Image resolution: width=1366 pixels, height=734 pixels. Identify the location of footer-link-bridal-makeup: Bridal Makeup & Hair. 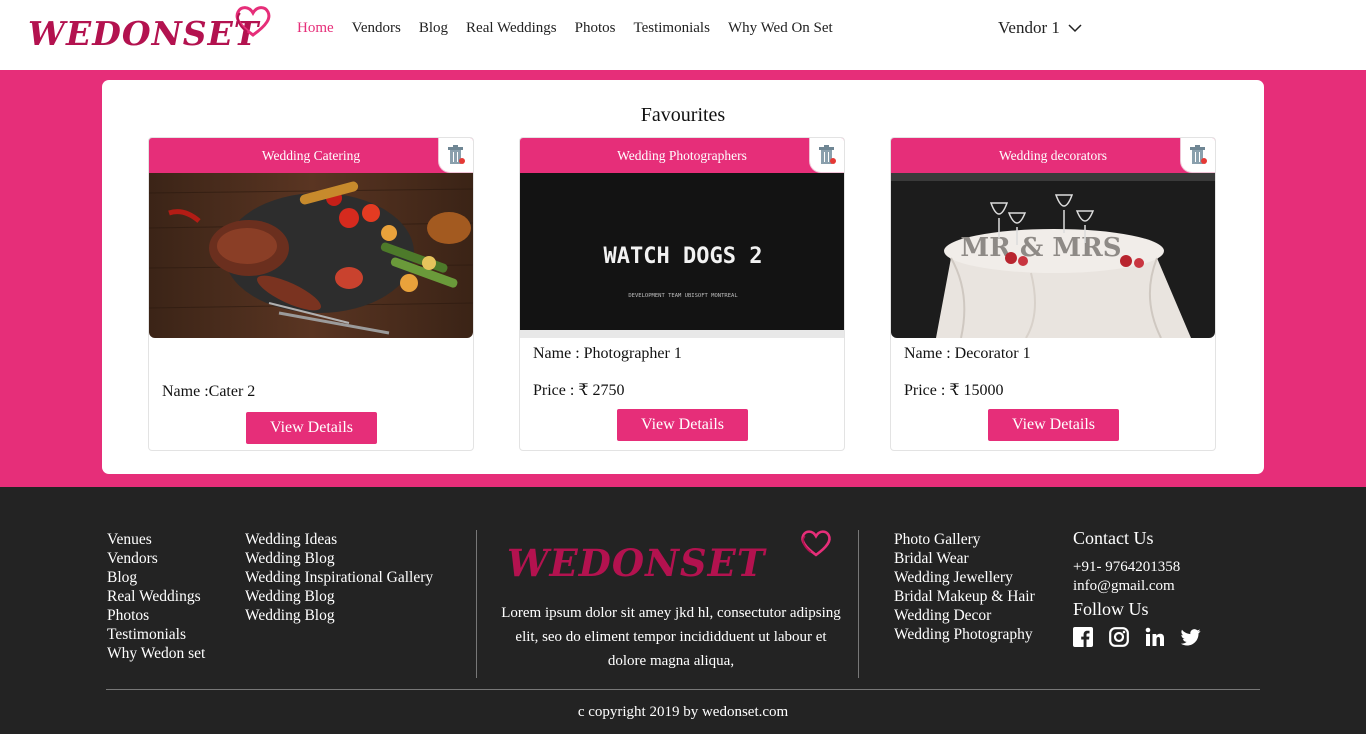
(964, 596).